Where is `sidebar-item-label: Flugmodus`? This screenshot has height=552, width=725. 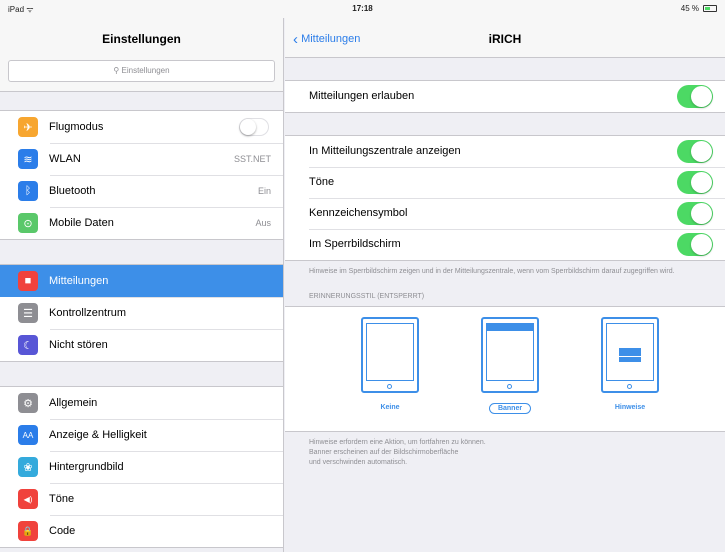
sidebar-item-label: Flugmodus is located at coordinates (76, 127).